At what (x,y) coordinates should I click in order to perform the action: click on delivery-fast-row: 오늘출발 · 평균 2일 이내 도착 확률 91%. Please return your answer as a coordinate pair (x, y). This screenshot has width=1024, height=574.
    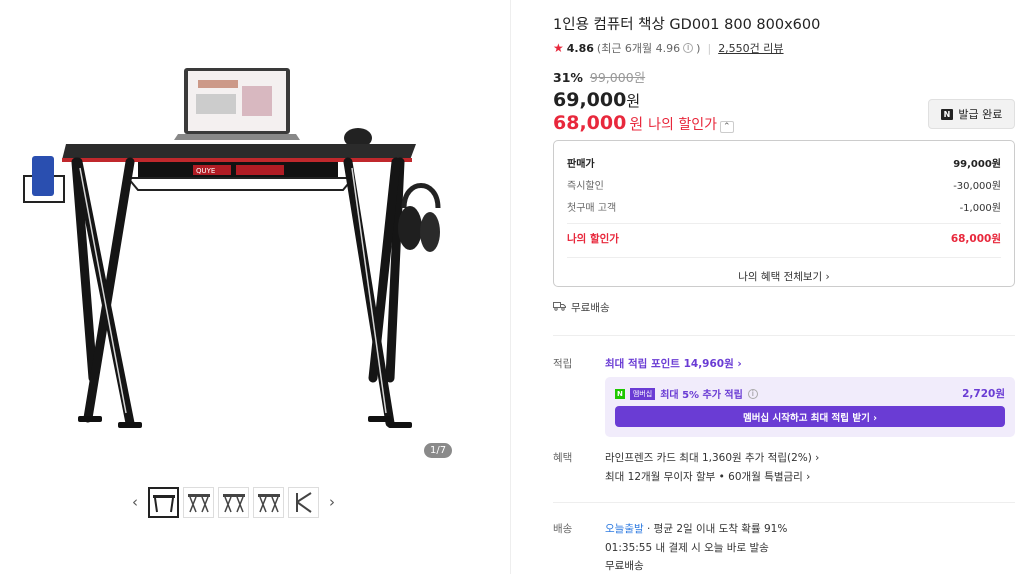
    Looking at the image, I should click on (696, 528).